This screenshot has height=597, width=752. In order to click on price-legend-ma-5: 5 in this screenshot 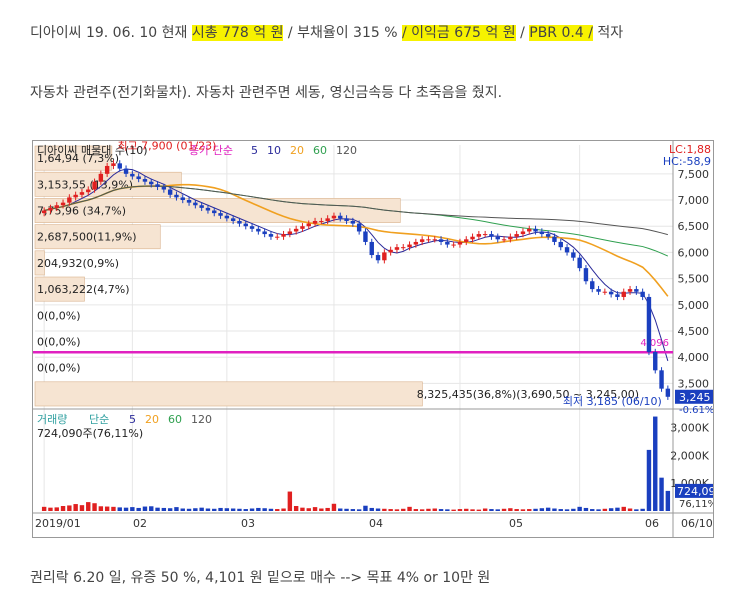, I will do `click(254, 150)`.